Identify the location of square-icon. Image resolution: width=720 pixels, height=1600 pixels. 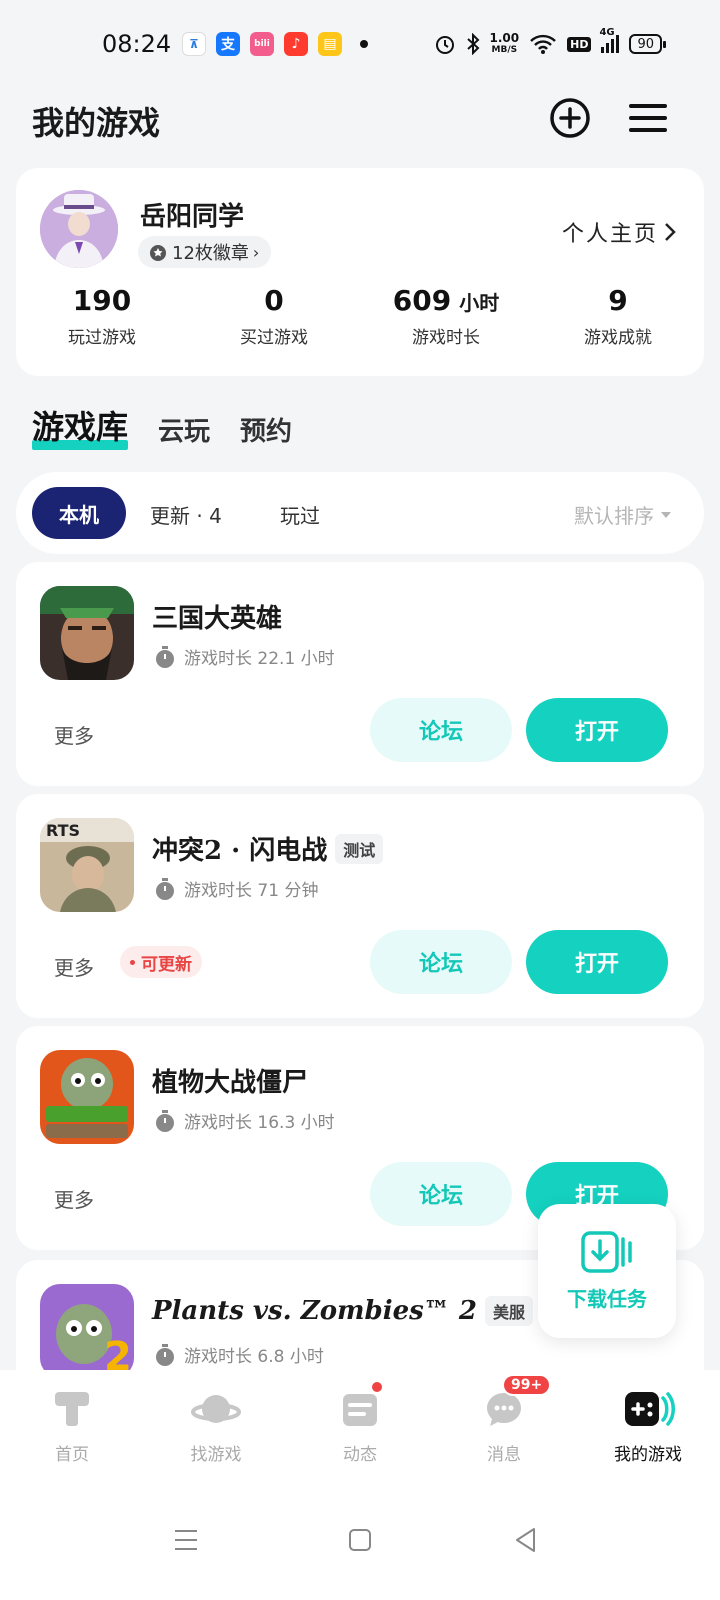
(360, 1540).